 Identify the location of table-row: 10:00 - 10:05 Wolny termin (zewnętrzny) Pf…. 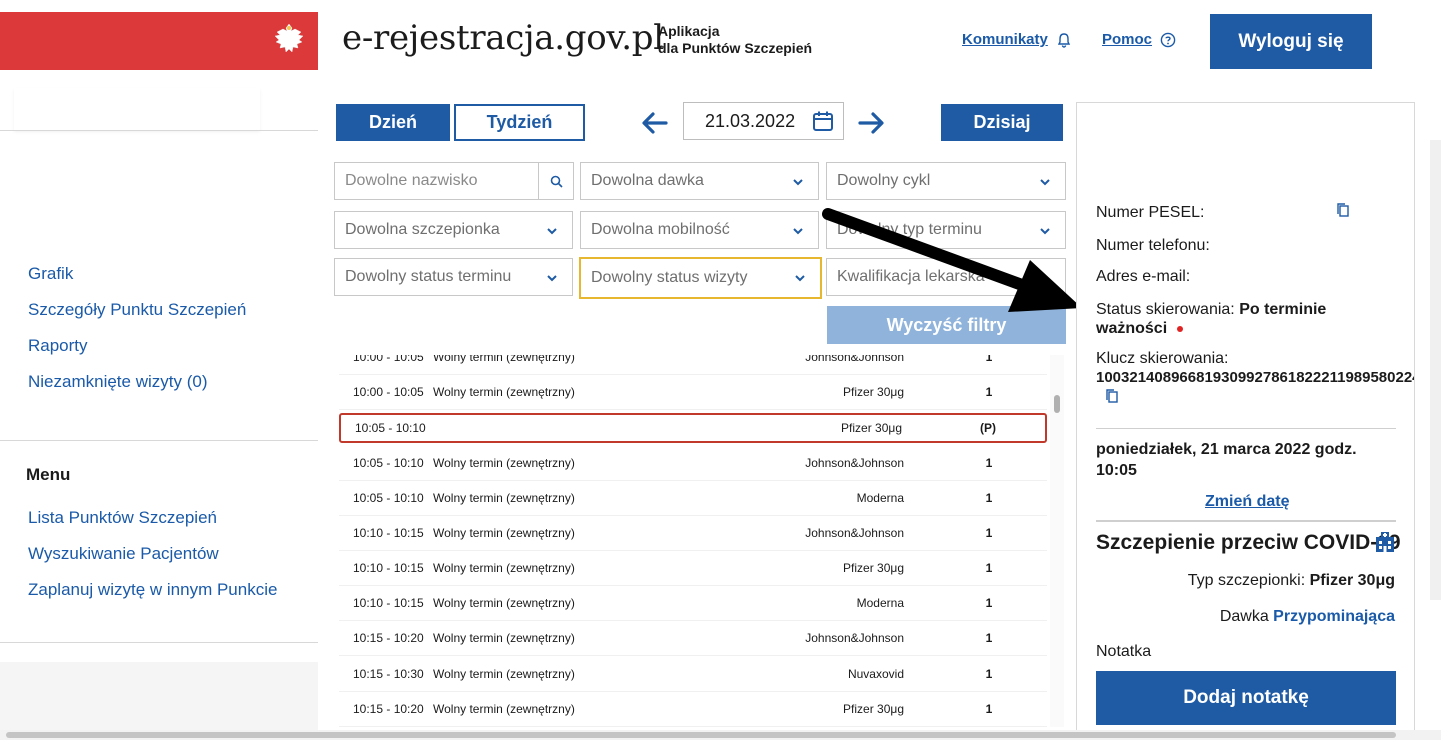
(693, 392).